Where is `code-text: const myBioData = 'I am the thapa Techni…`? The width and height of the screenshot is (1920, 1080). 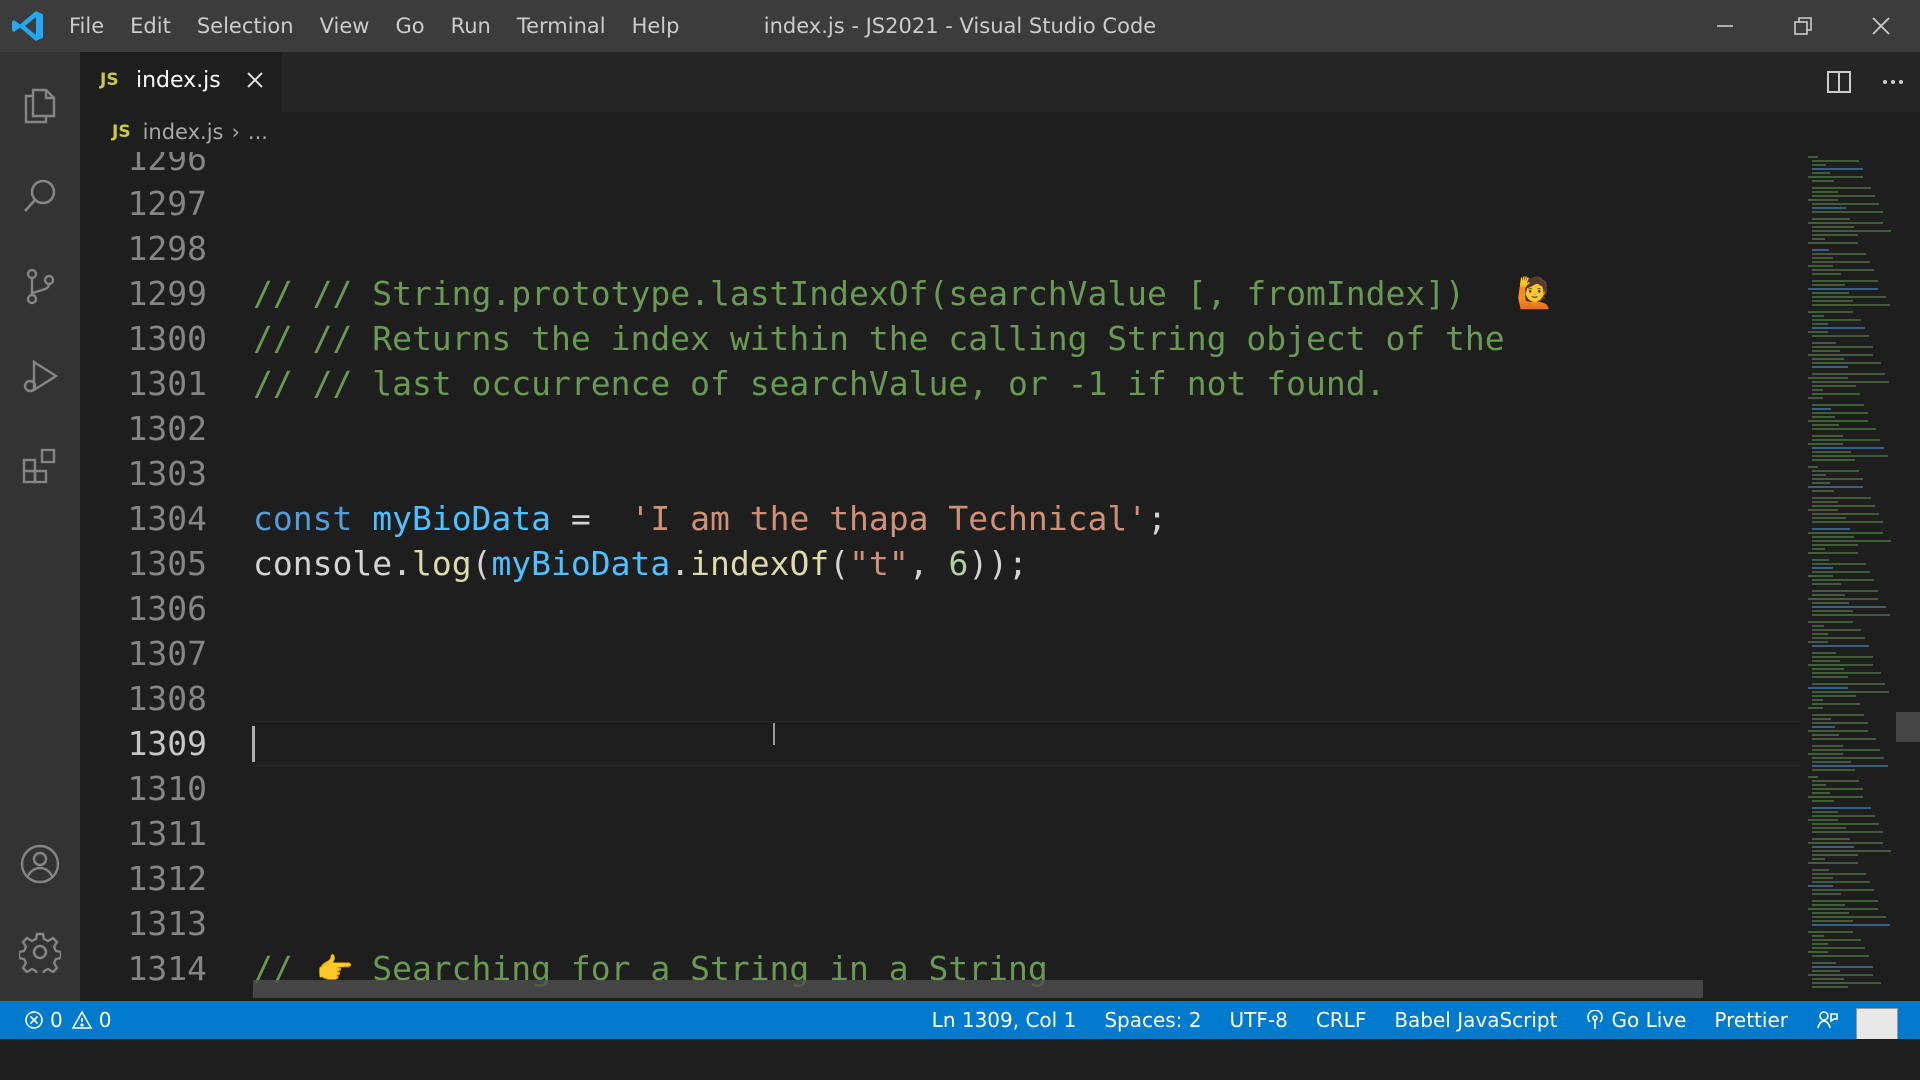 code-text: const myBioData = 'I am the thapa Techni… is located at coordinates (710, 518).